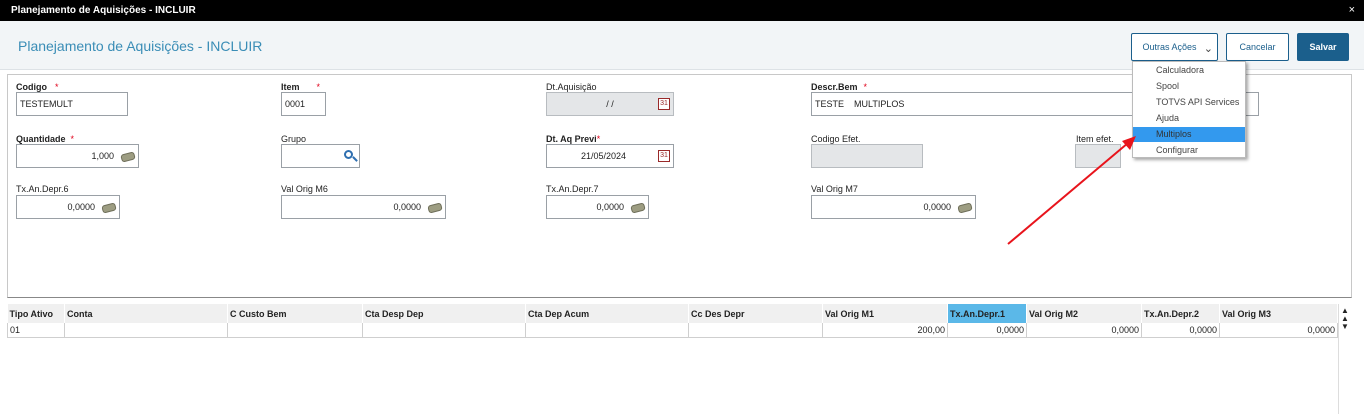 Image resolution: width=1364 pixels, height=414 pixels. I want to click on annotation-arrow, so click(1071, 190).